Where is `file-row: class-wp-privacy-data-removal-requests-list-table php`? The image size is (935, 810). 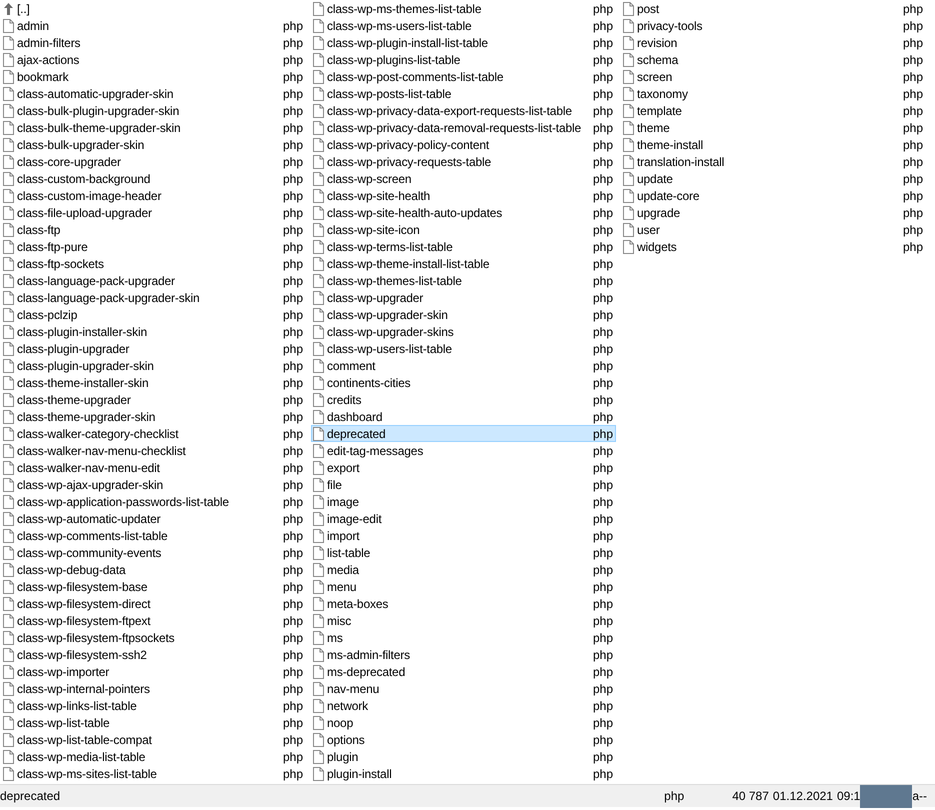 file-row: class-wp-privacy-data-removal-requests-list-table php is located at coordinates (463, 127).